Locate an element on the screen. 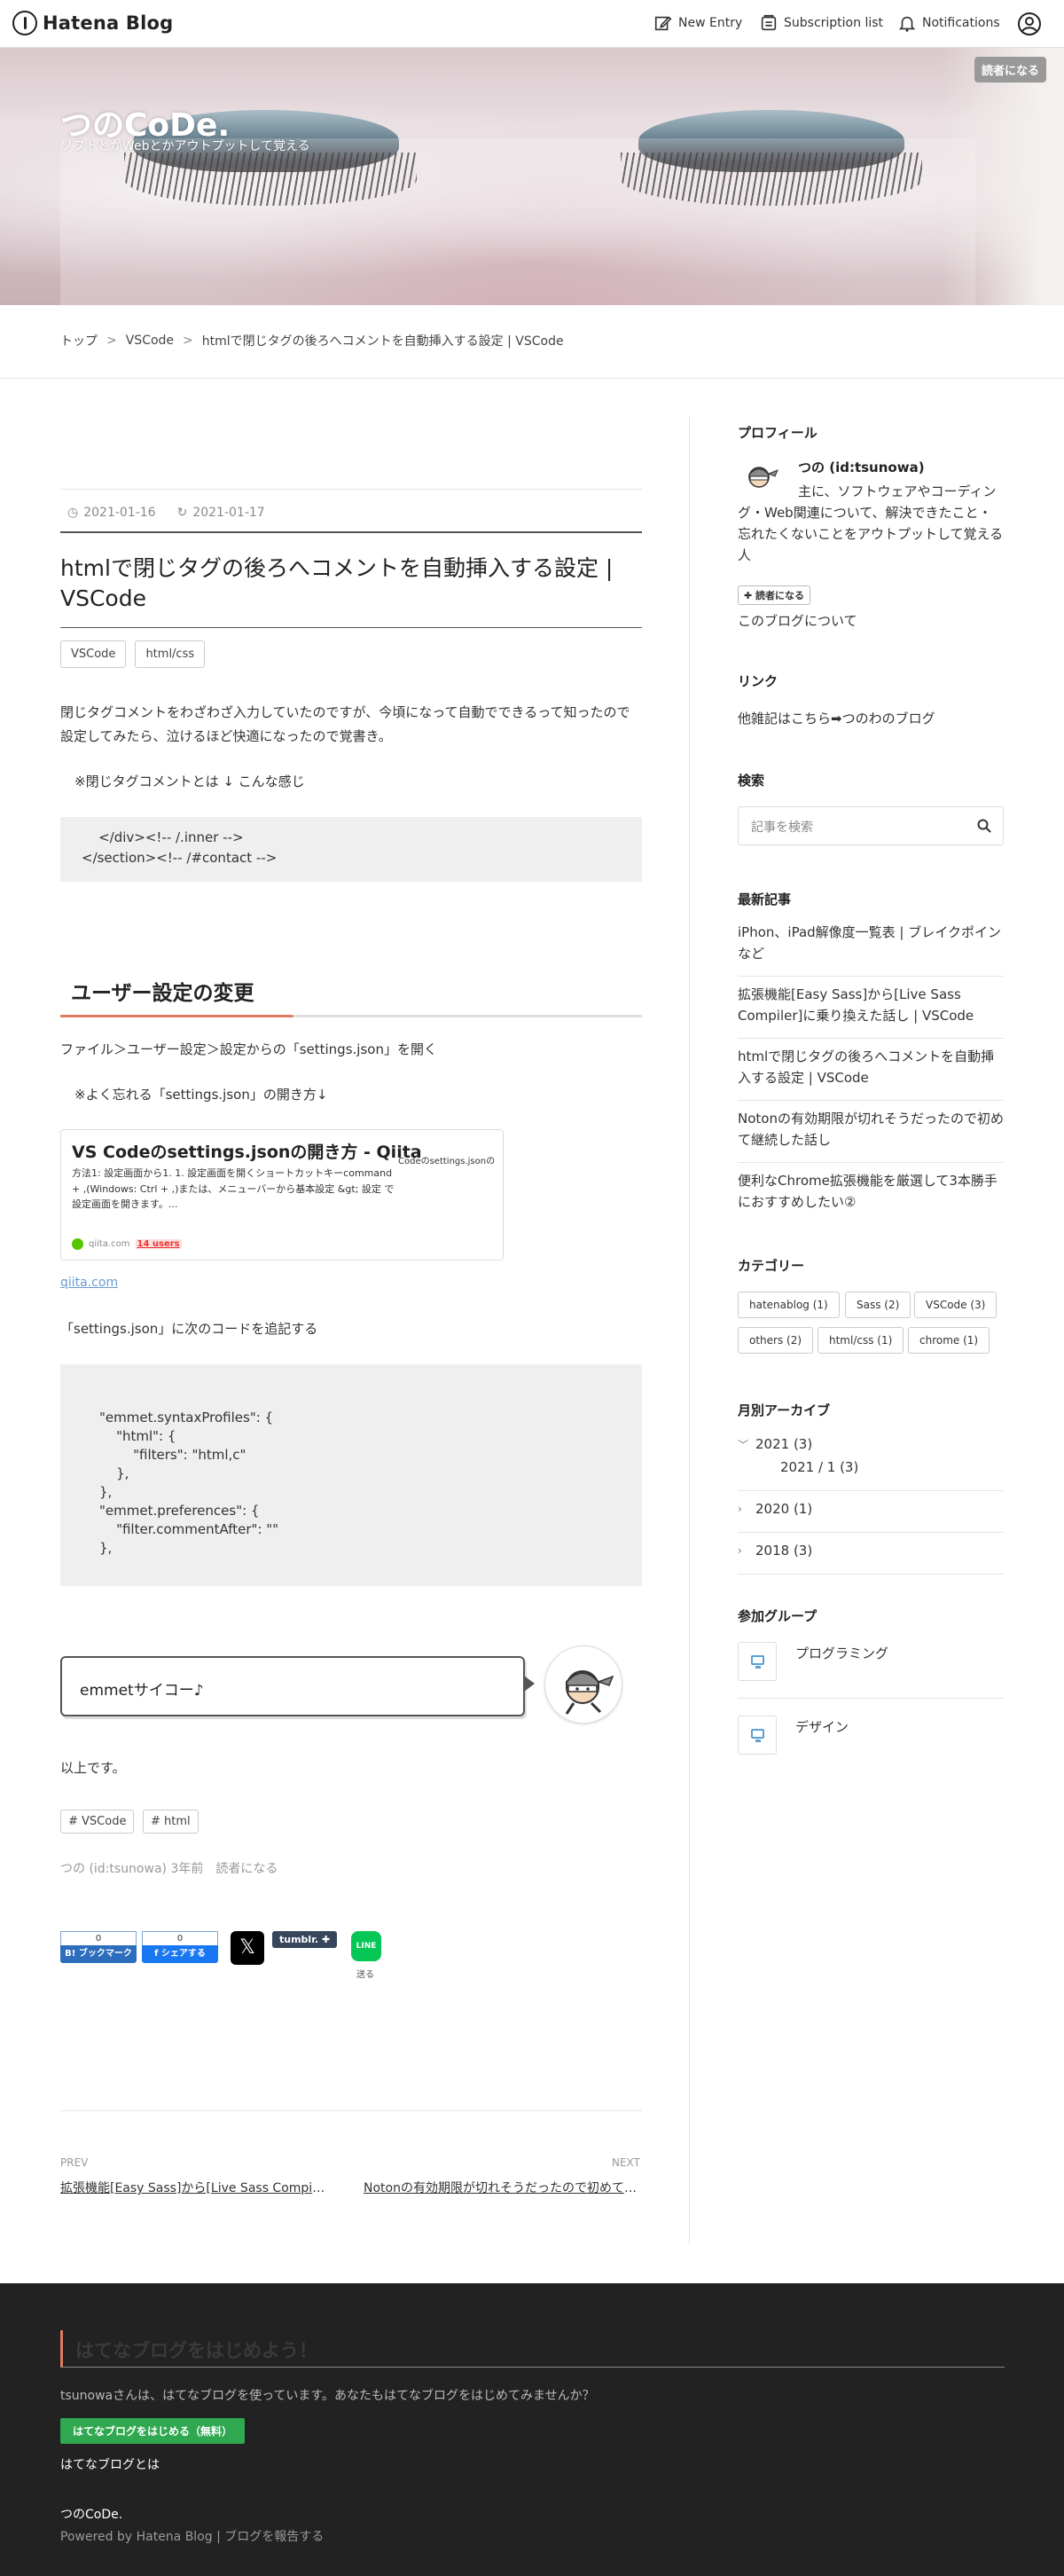  subscription-icon is located at coordinates (769, 22).